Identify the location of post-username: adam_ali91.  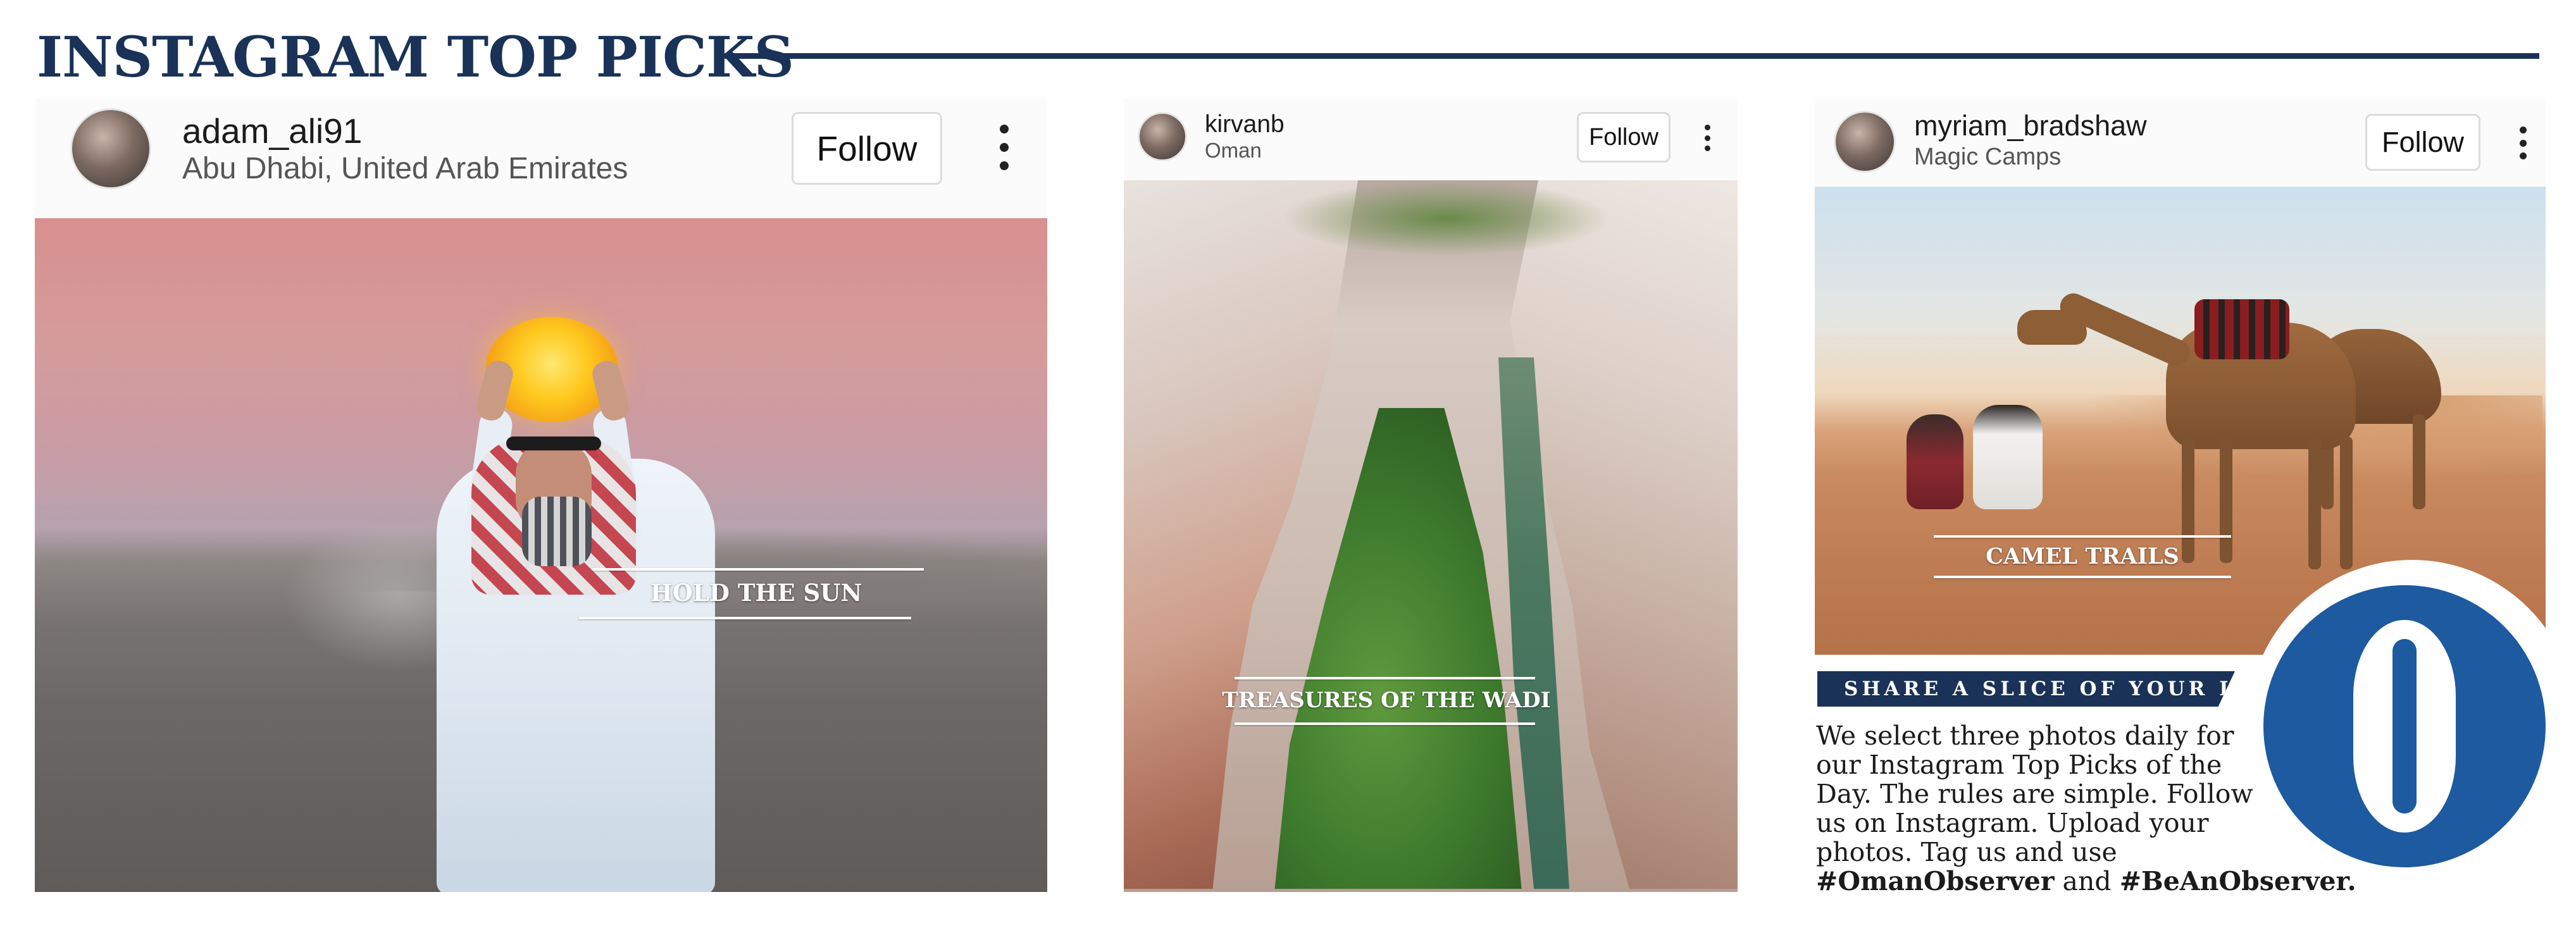
(272, 131).